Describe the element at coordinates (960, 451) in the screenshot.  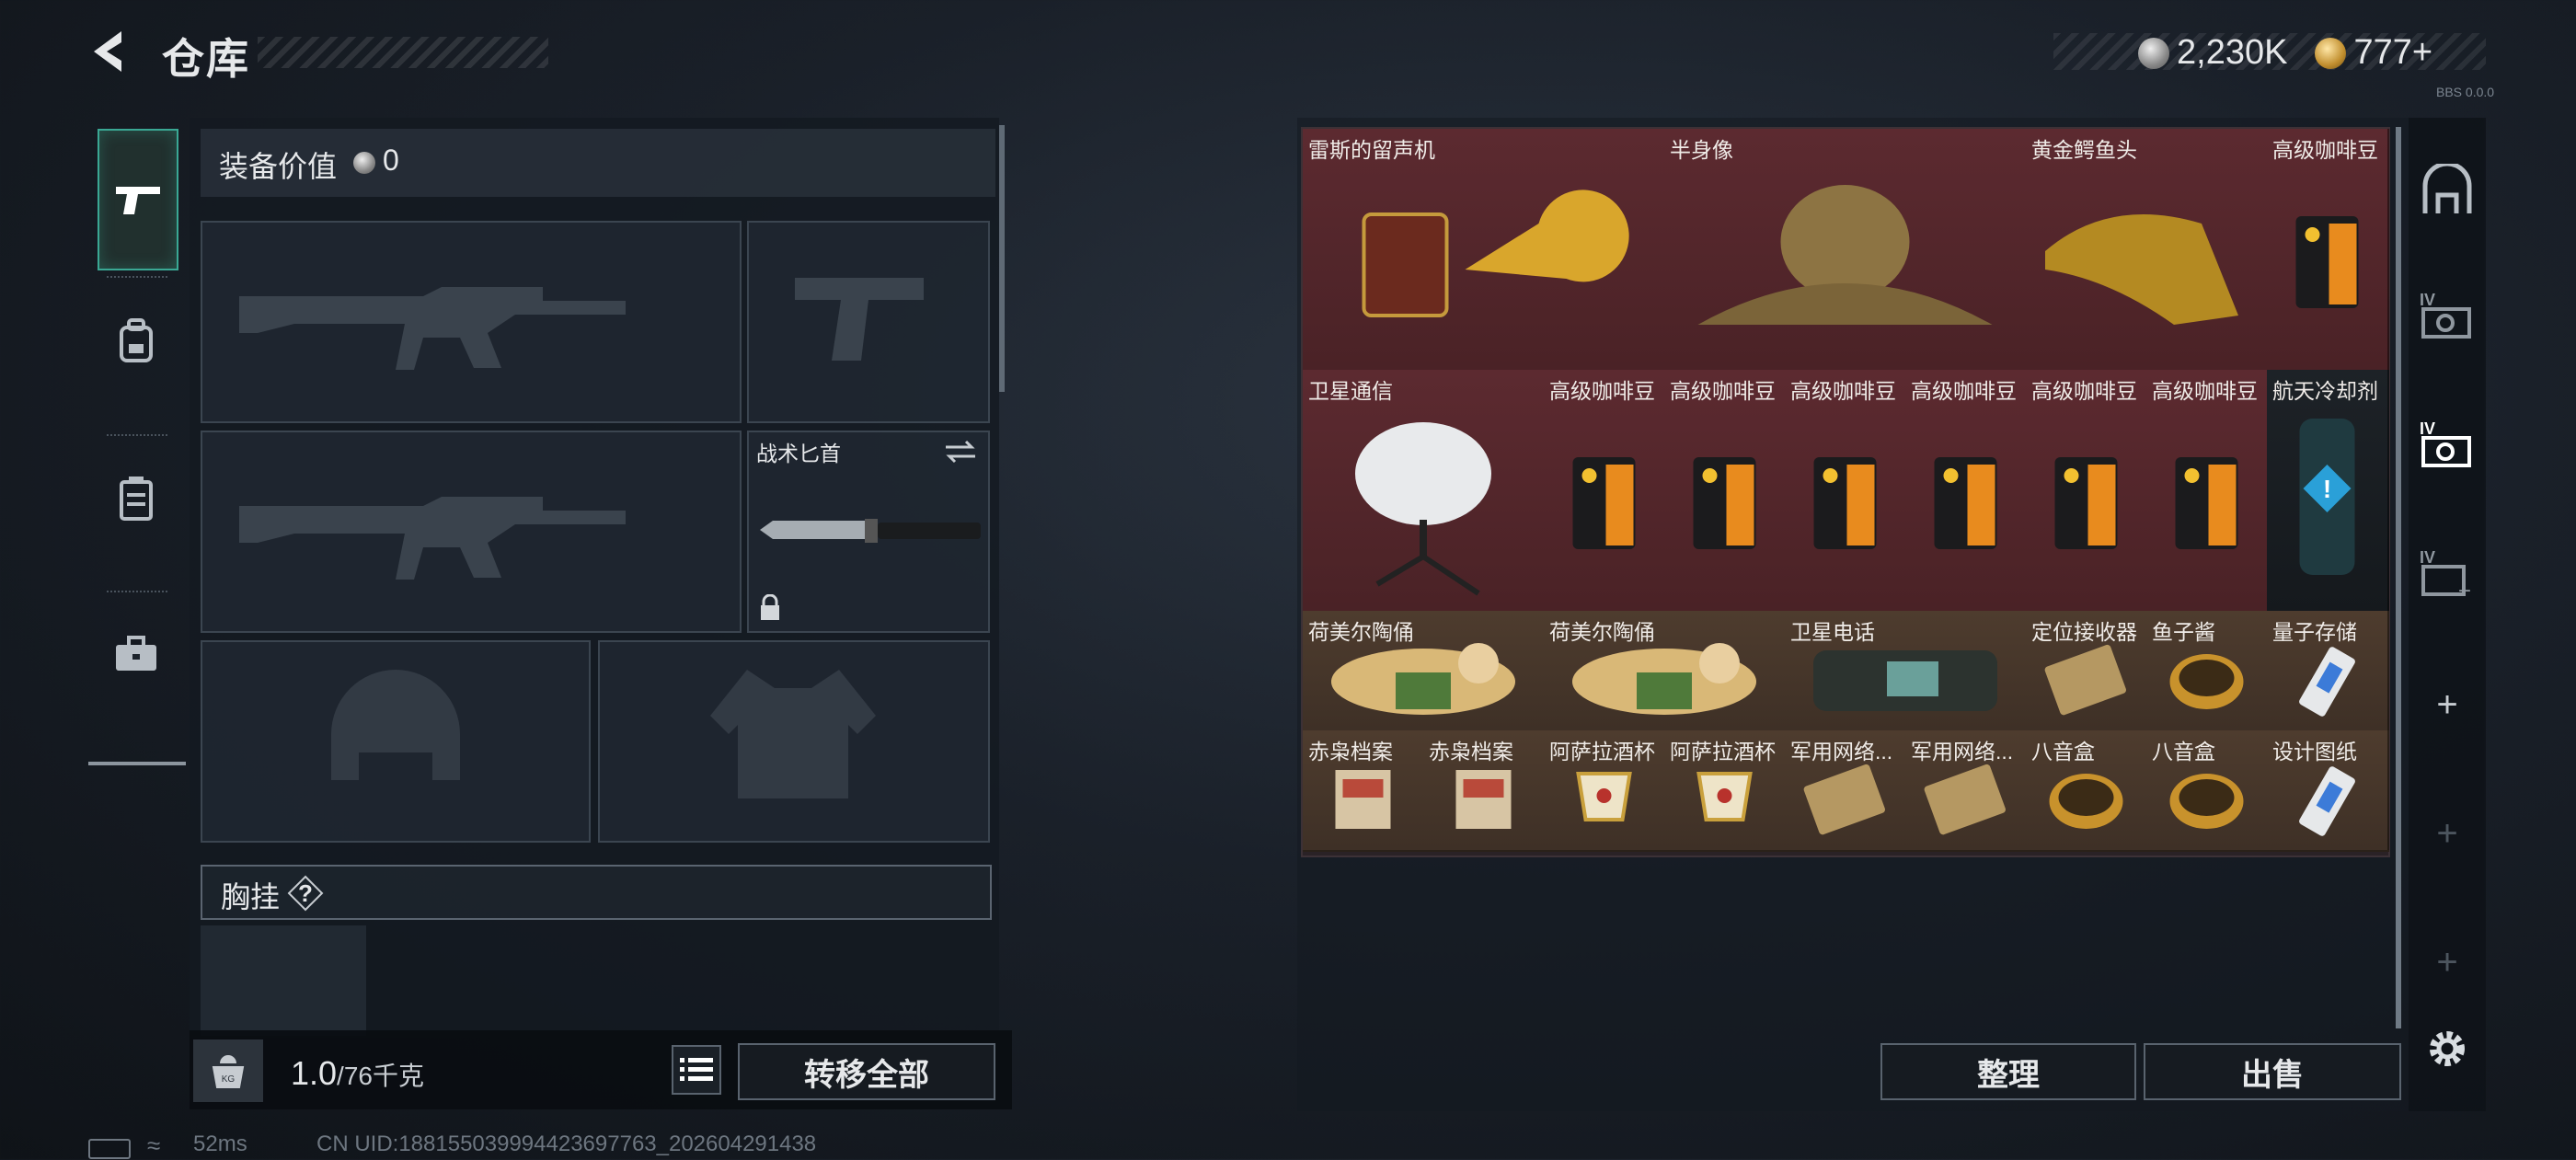
I see `swap-icon` at that location.